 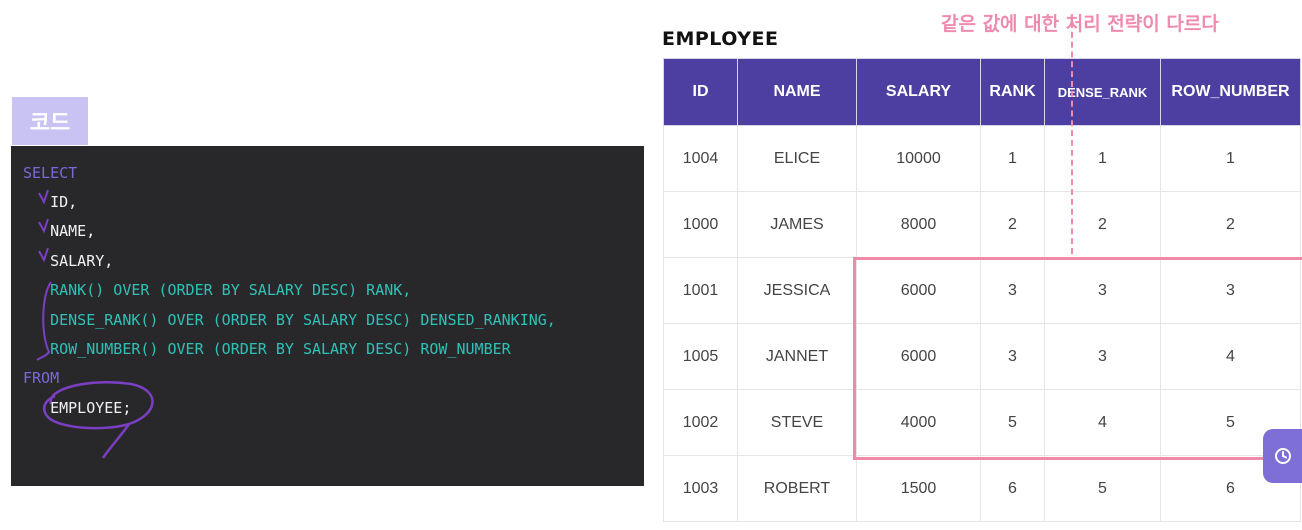 I want to click on code-token: NAME,, so click(x=73, y=231).